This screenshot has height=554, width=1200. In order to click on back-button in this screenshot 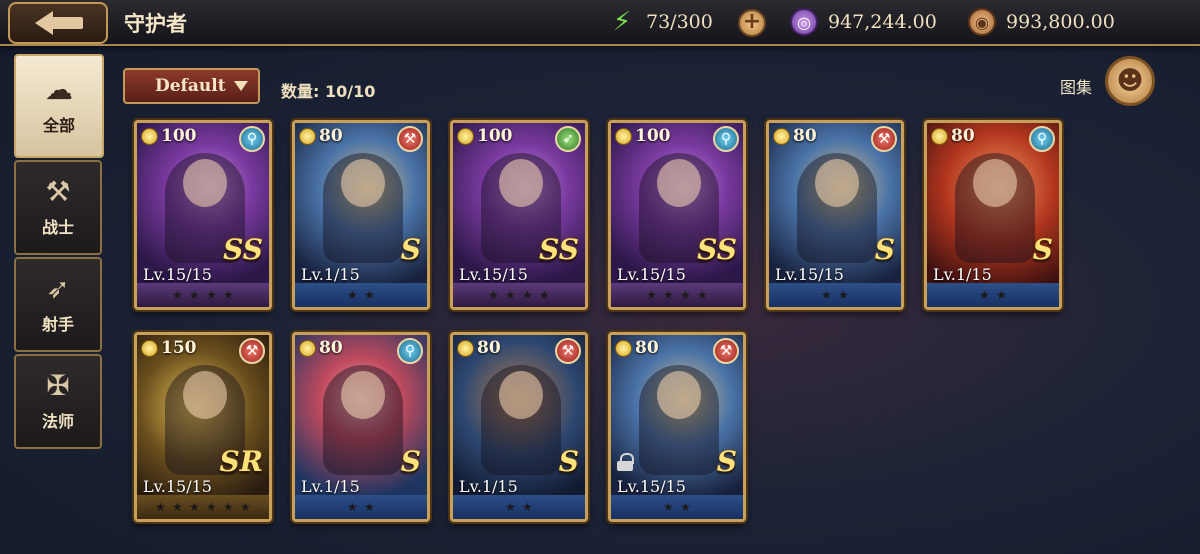, I will do `click(58, 23)`.